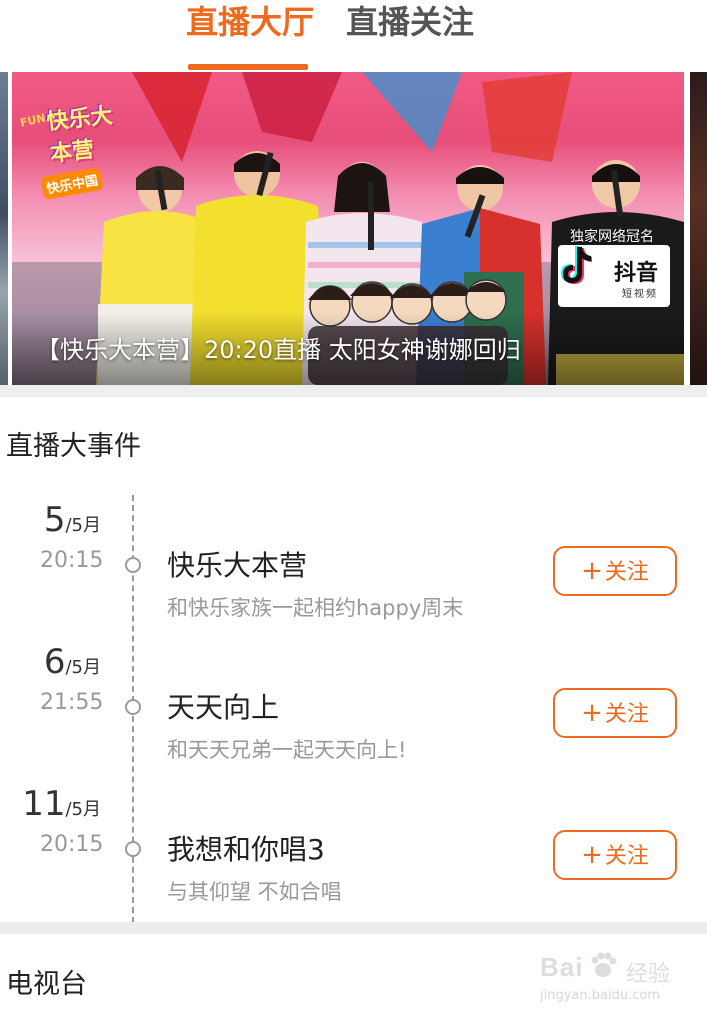 This screenshot has width=707, height=1021. I want to click on tiktok-note-icon, so click(576, 265).